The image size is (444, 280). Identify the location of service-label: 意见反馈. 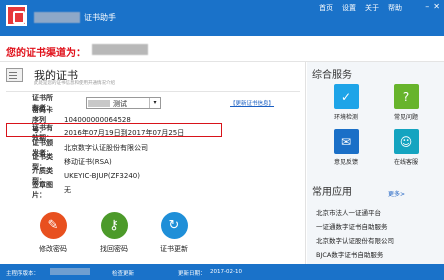
(345, 162).